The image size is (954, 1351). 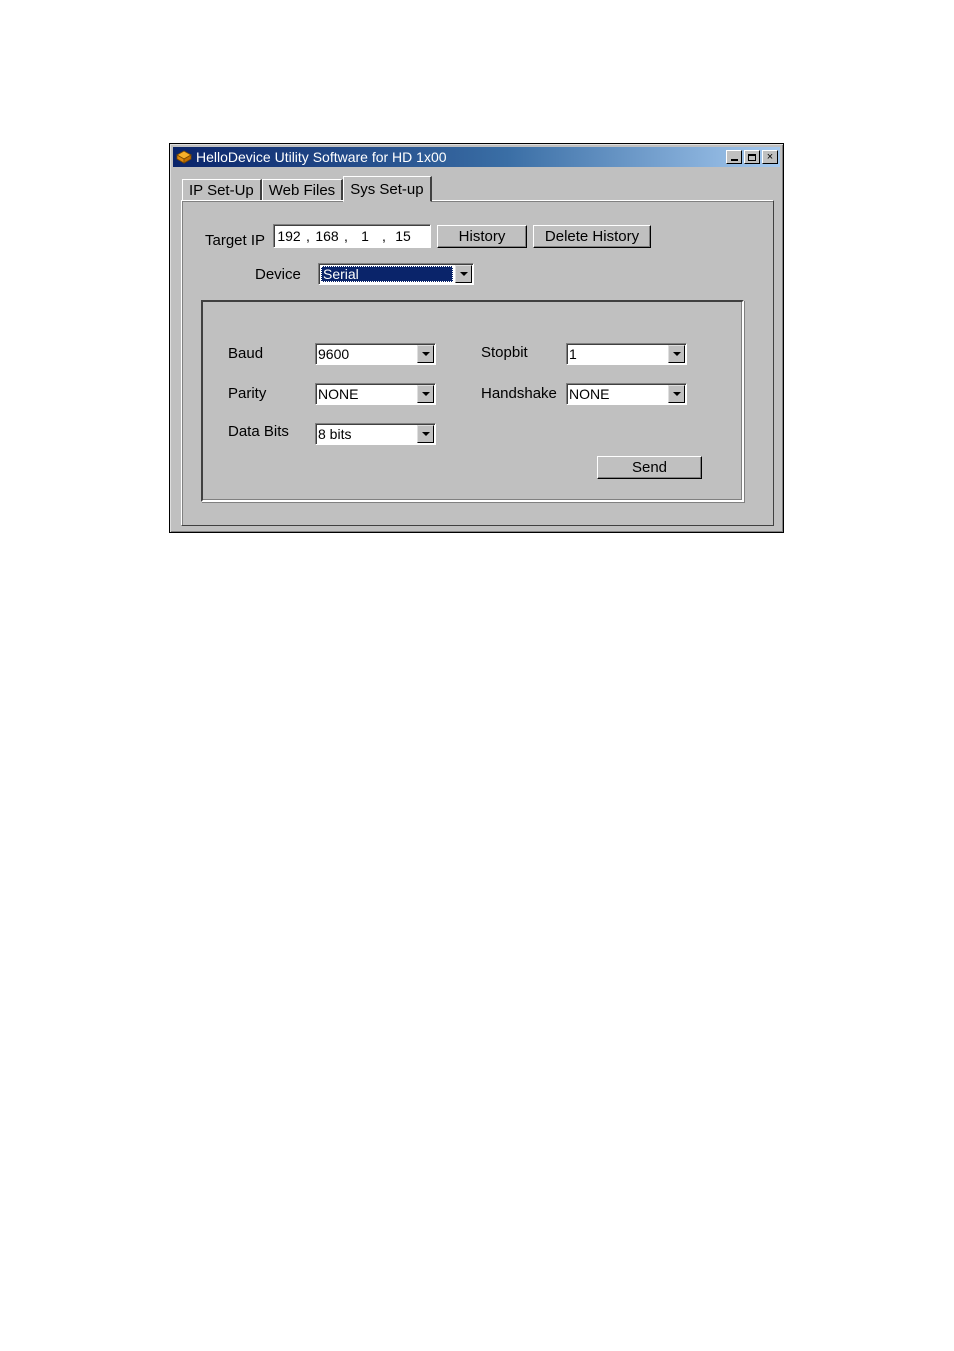 What do you see at coordinates (289, 236) in the screenshot?
I see `ip-octet-1: 192` at bounding box center [289, 236].